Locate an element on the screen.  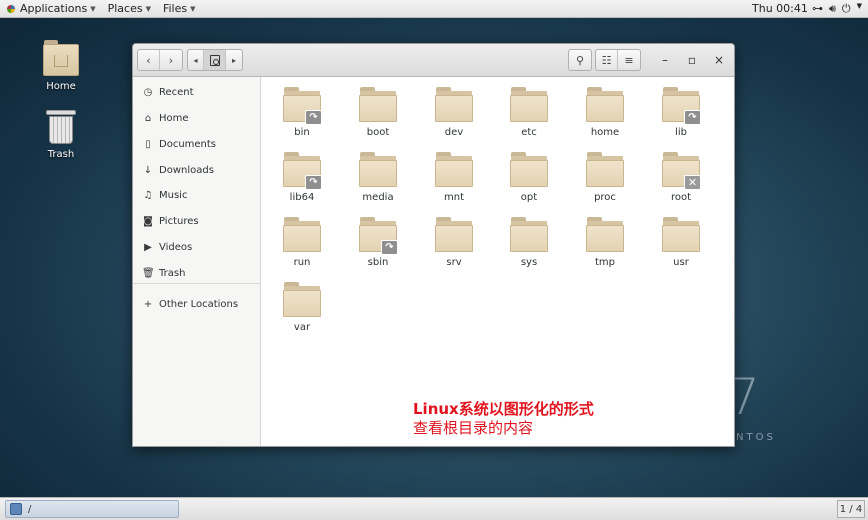
folder-item: ✕ root is located at coordinates (681, 180).